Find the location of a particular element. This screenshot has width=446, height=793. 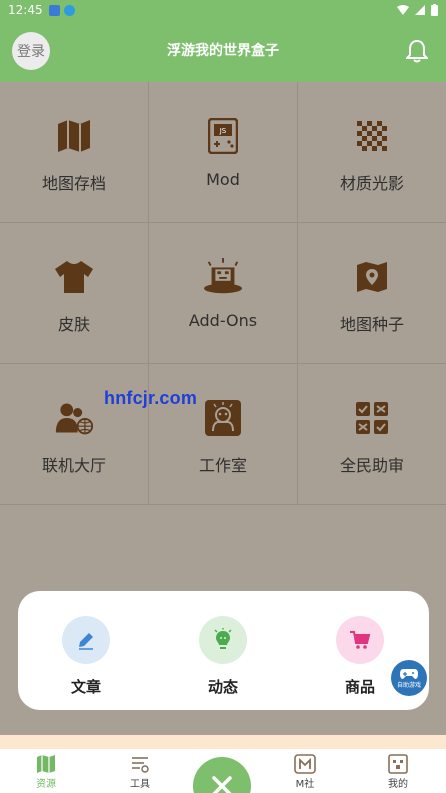

cart-icon is located at coordinates (360, 640).